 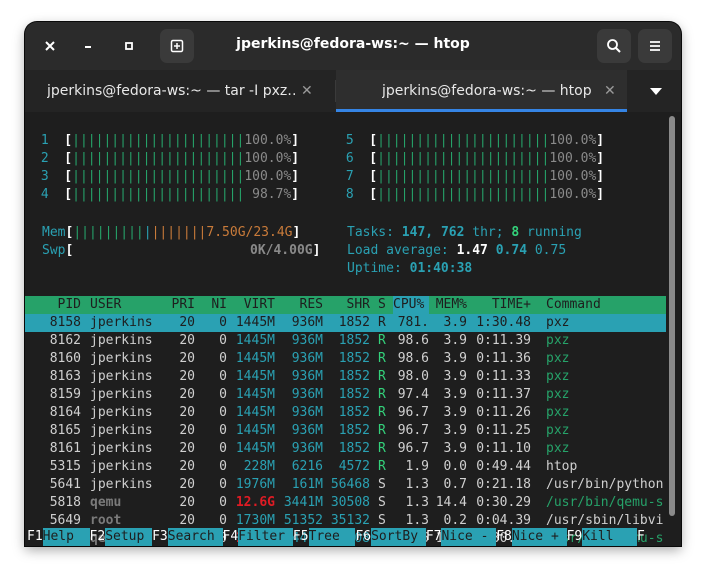 I want to click on function-key-f: F, so click(x=641, y=537).